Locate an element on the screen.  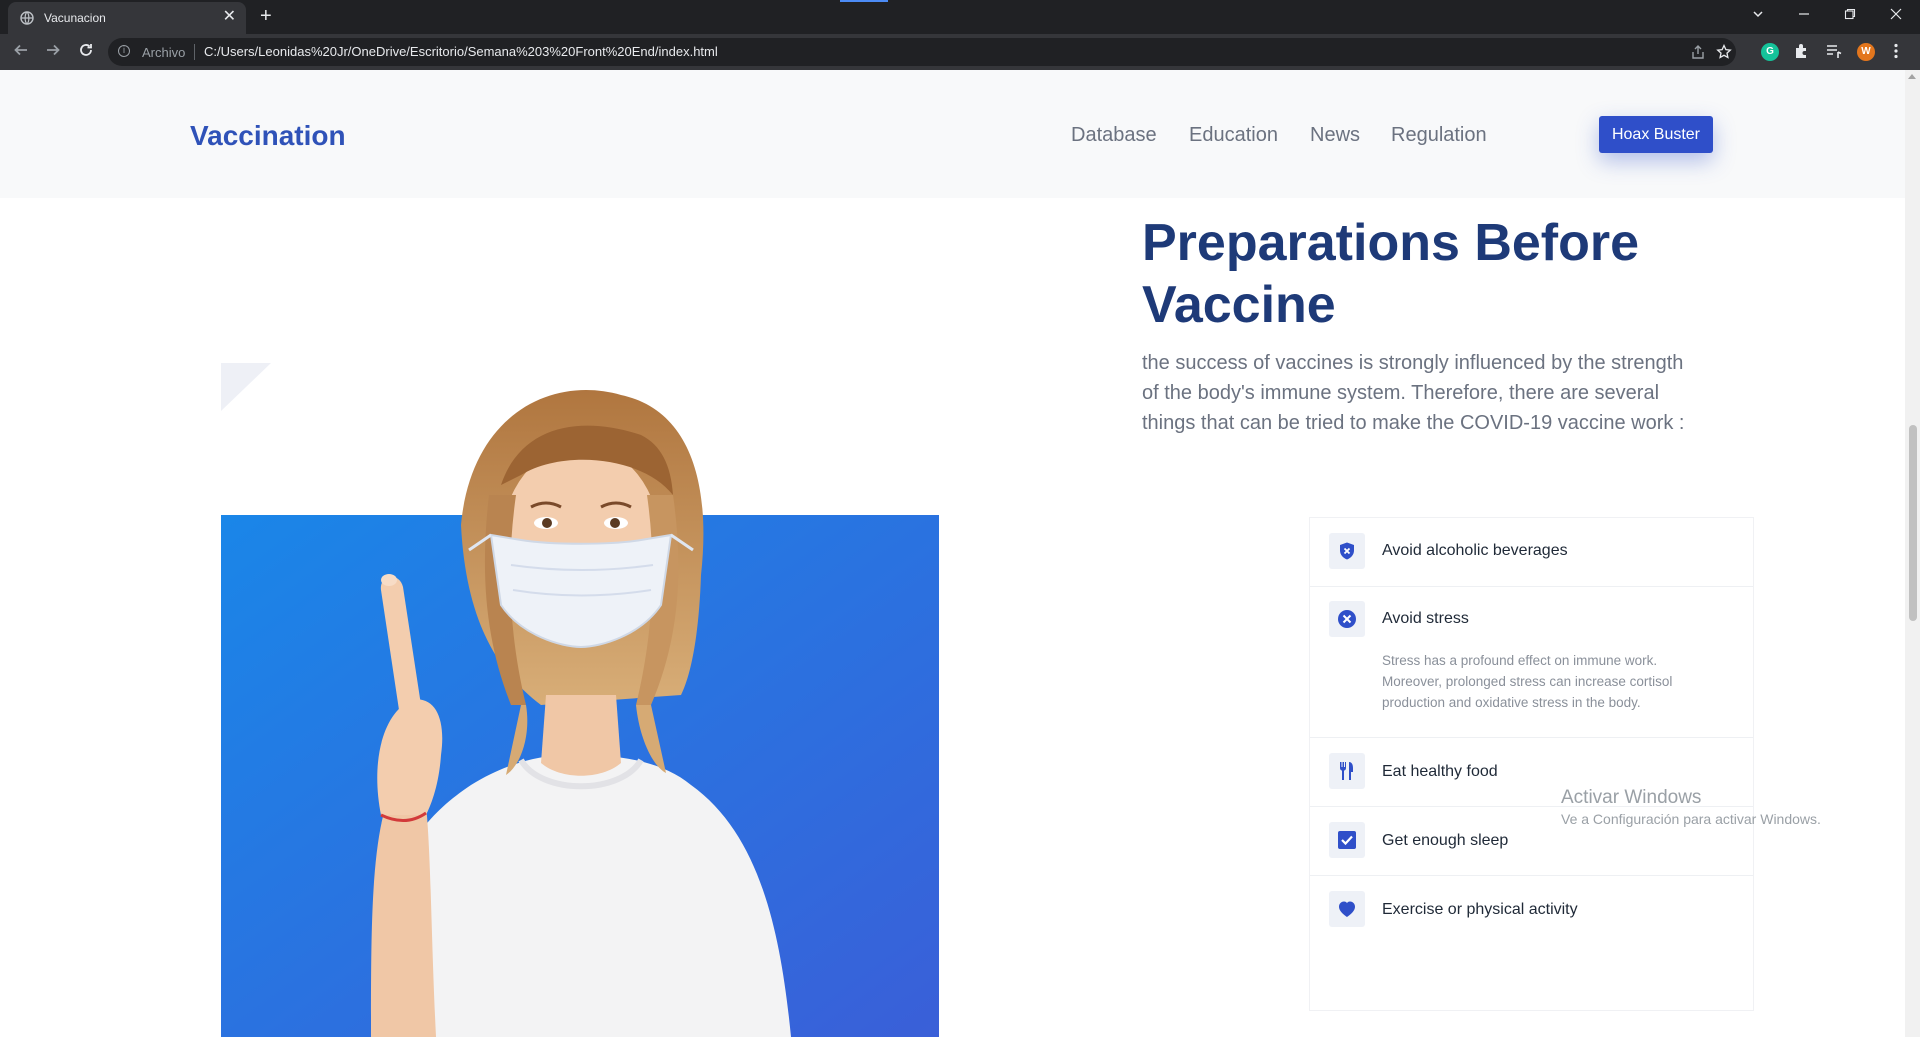
minimize-icon is located at coordinates (1804, 15).